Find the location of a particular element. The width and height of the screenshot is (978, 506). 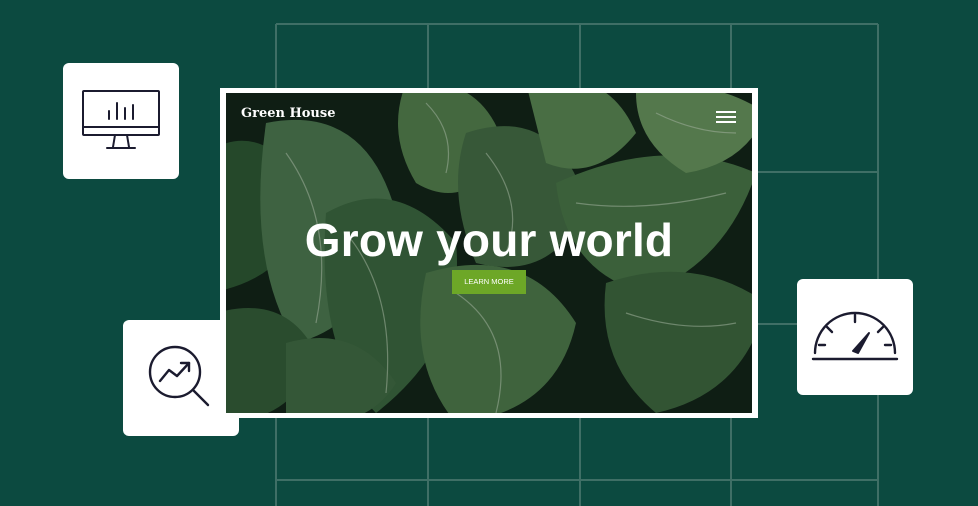

monitor-card is located at coordinates (121, 121).